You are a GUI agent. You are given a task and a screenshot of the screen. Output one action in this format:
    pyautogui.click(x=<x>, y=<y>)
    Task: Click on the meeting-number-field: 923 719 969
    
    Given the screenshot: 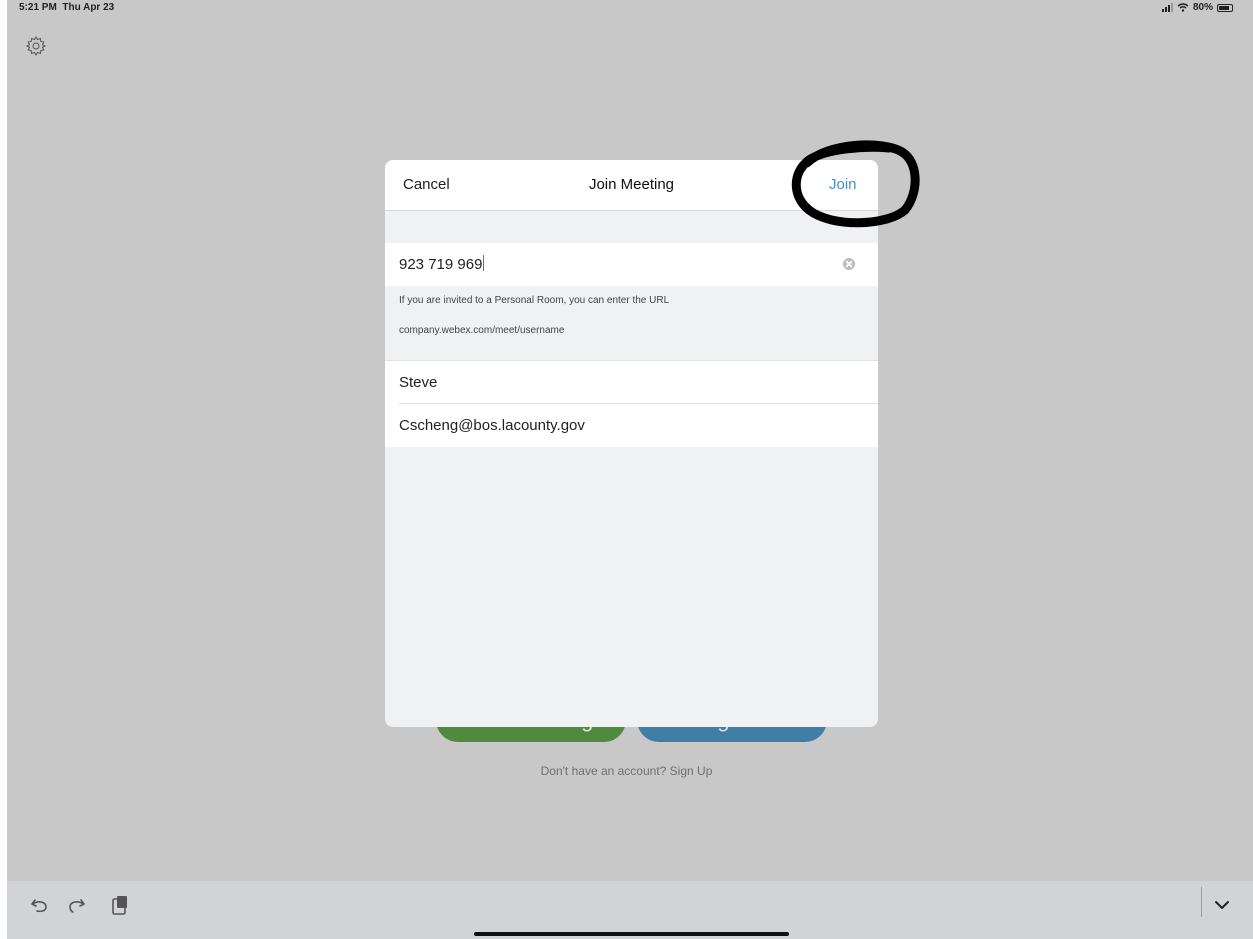 What is the action you would take?
    pyautogui.click(x=631, y=264)
    